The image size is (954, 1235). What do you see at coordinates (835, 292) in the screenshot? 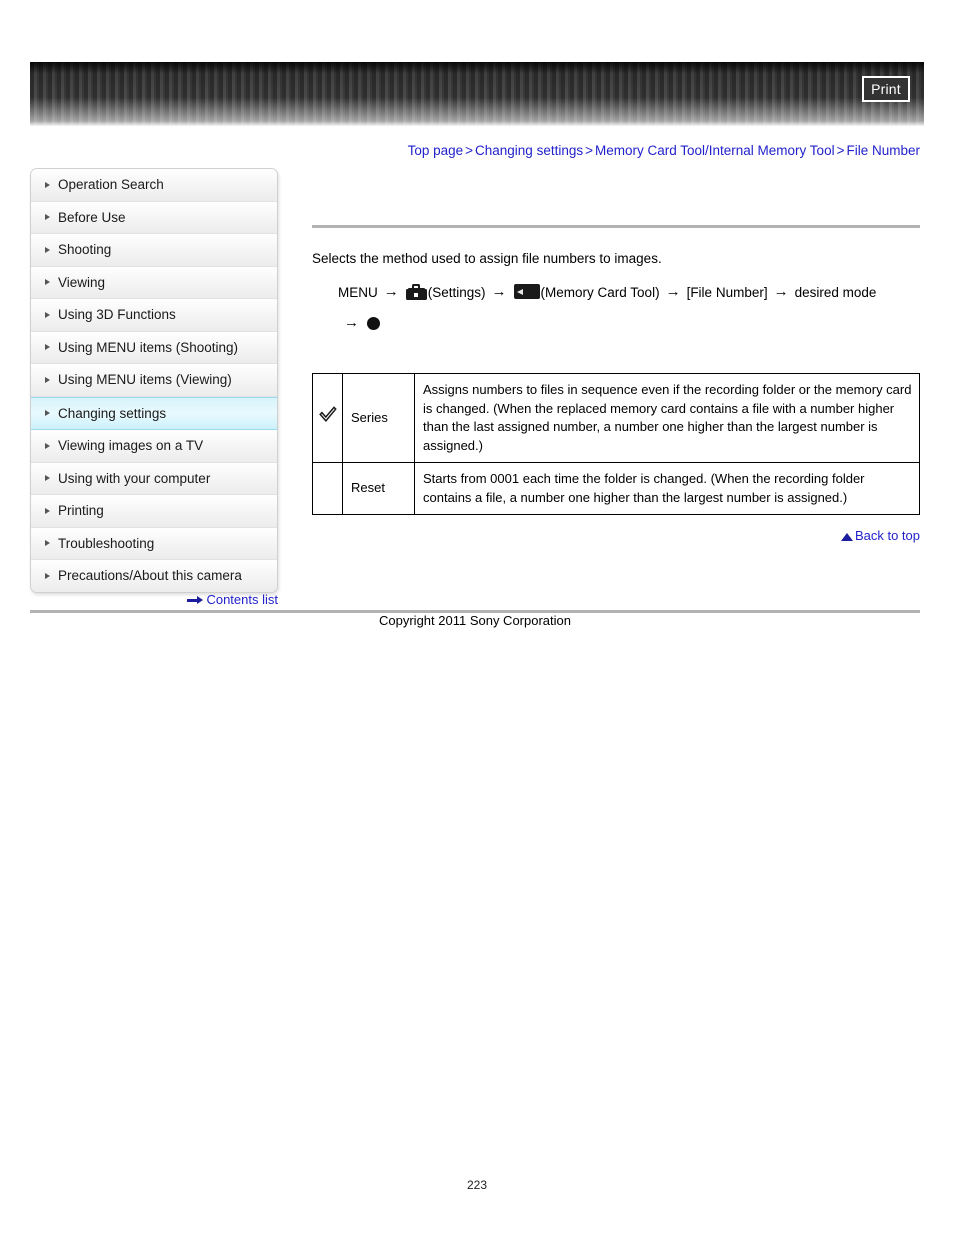
I see `desired-mode-label: desired mode` at bounding box center [835, 292].